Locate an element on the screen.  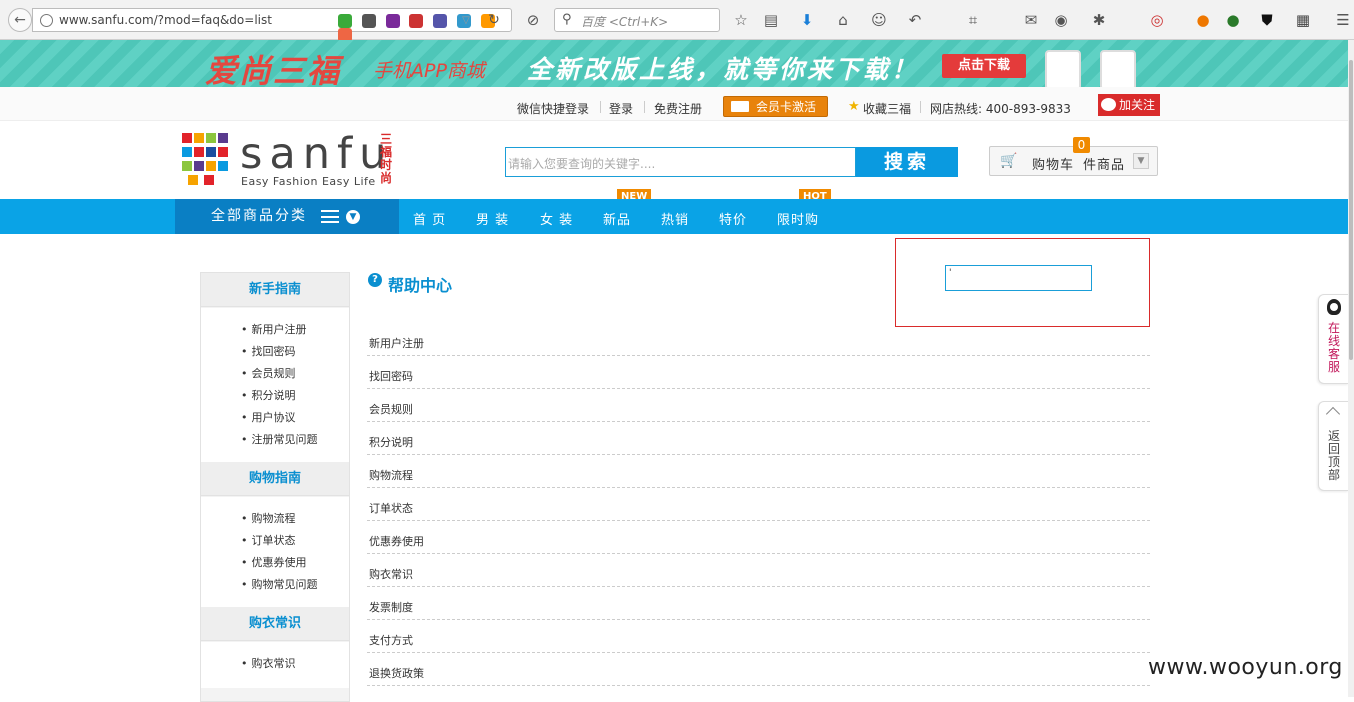
search-button: 搜索 is located at coordinates (907, 162).